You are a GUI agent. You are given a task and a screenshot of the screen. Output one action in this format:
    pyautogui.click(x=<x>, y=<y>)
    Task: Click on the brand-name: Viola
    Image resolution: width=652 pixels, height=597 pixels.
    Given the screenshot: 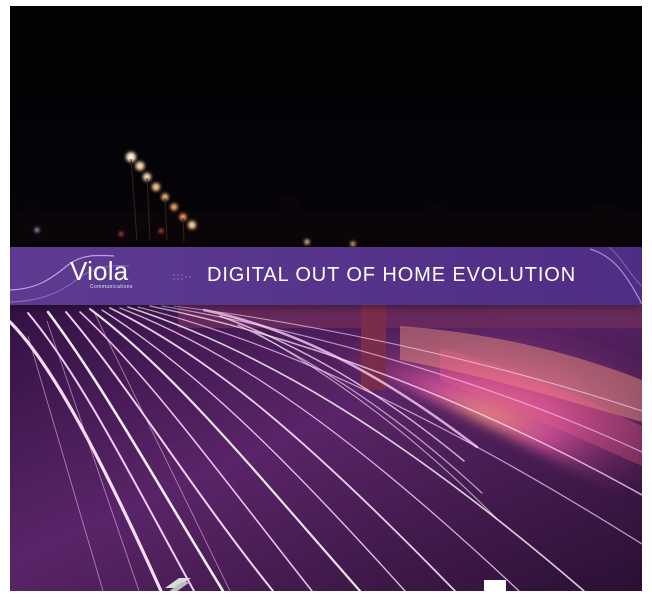 What is the action you would take?
    pyautogui.click(x=99, y=271)
    